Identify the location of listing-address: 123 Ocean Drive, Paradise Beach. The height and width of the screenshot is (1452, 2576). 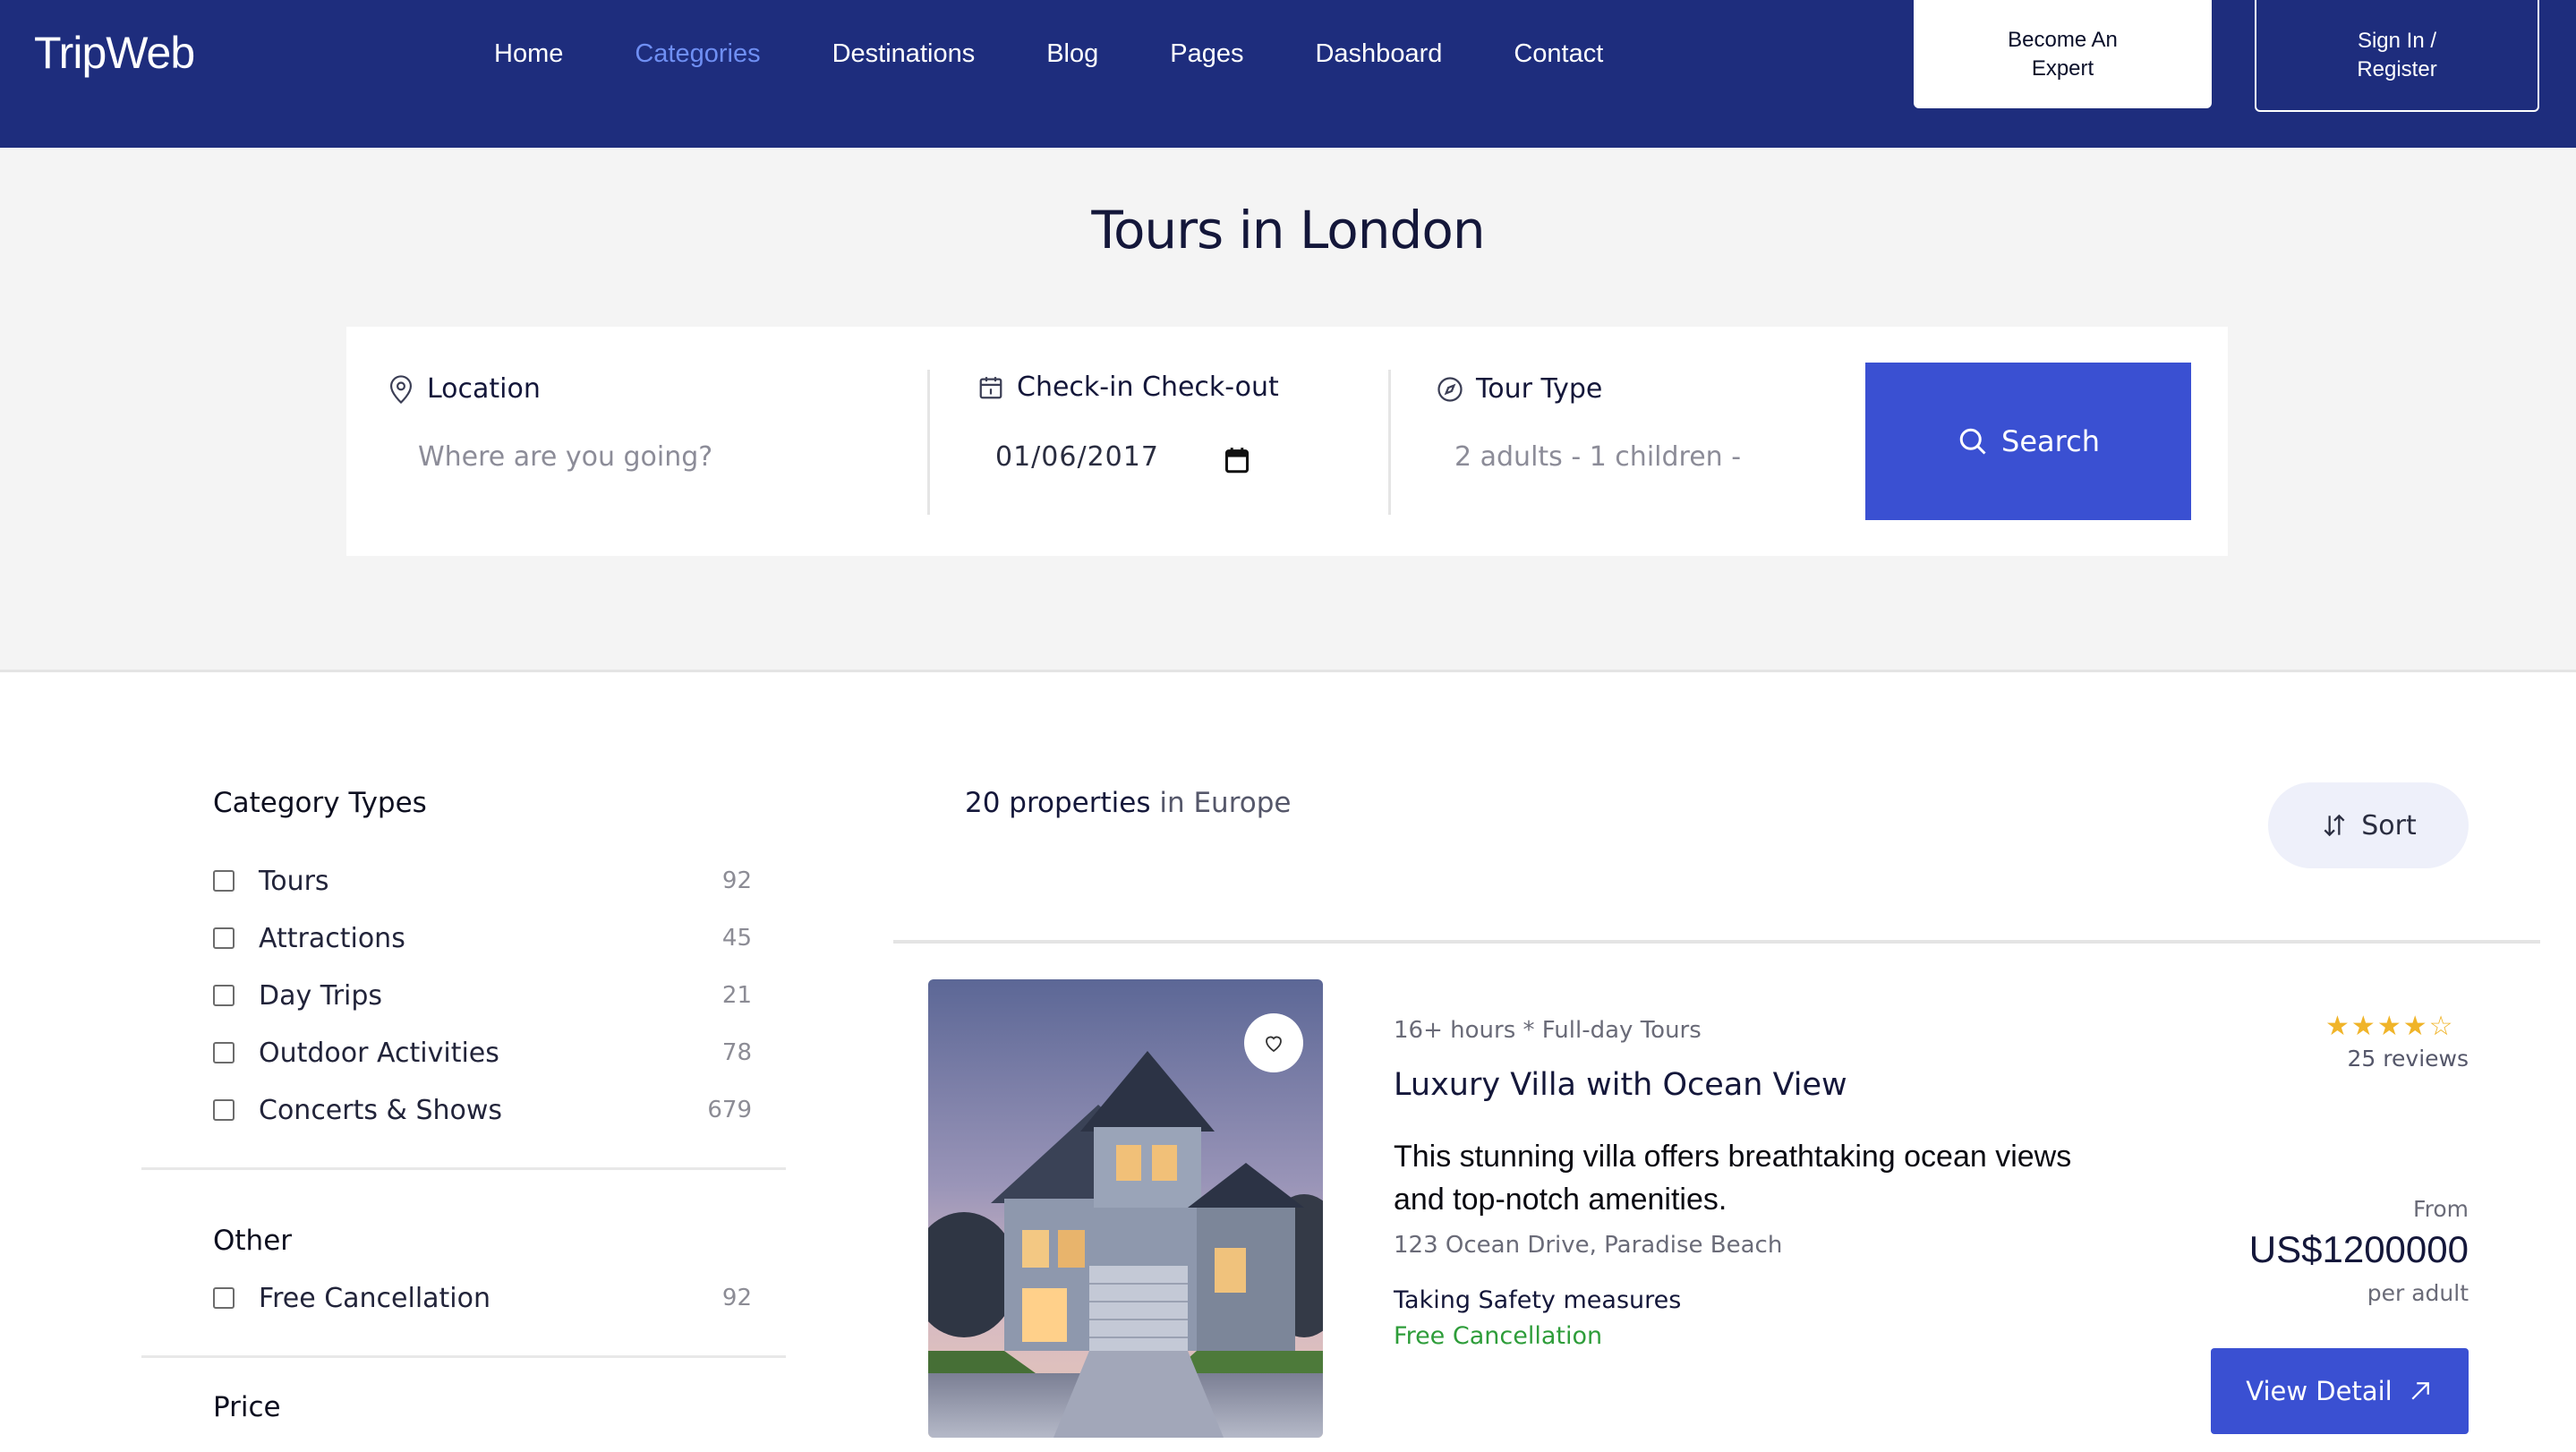
(1588, 1245).